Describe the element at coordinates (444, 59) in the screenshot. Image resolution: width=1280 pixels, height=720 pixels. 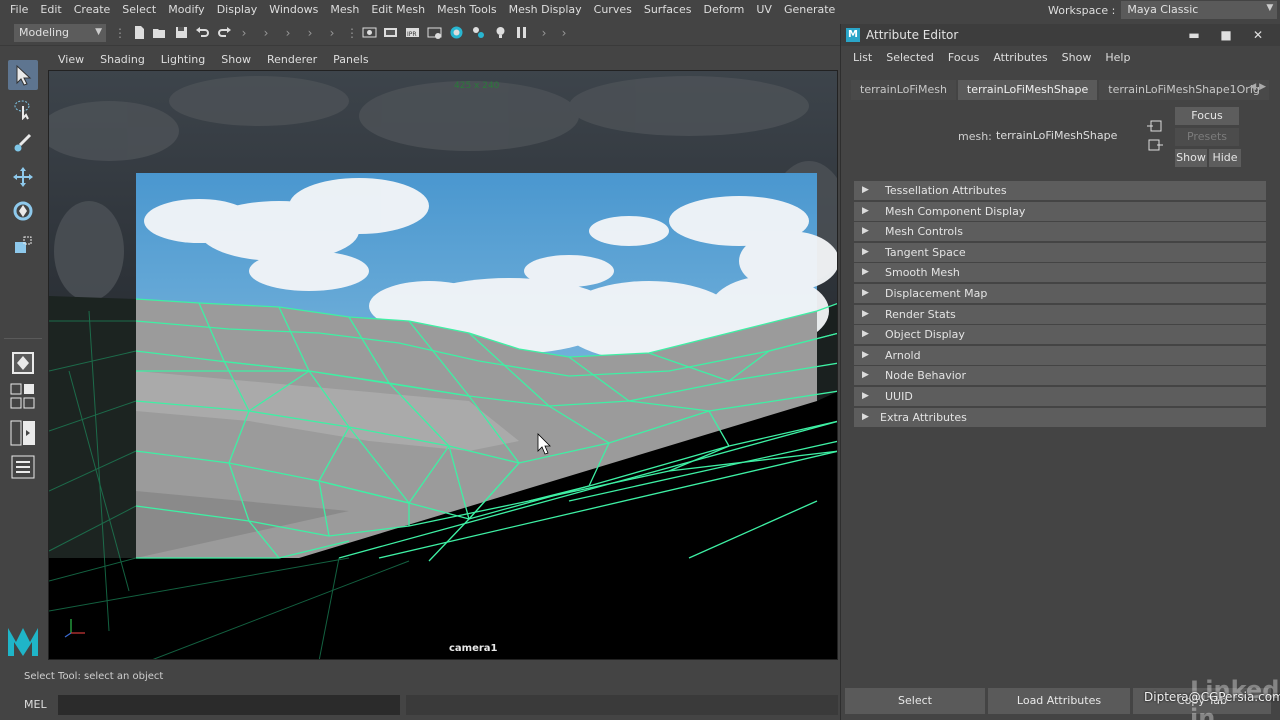
I see `panel-menubar: View Shading Lighting Show Renderer Panels` at that location.